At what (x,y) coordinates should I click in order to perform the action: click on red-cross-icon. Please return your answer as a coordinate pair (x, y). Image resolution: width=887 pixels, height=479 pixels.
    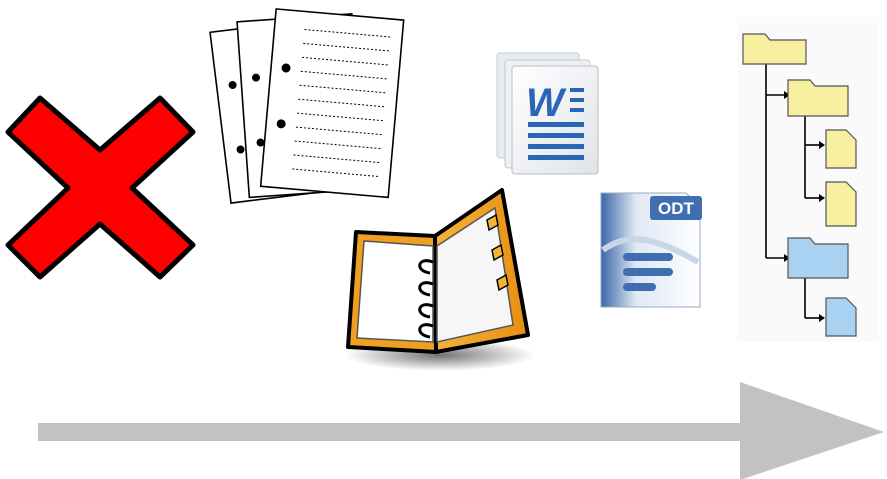
    Looking at the image, I should click on (100, 187).